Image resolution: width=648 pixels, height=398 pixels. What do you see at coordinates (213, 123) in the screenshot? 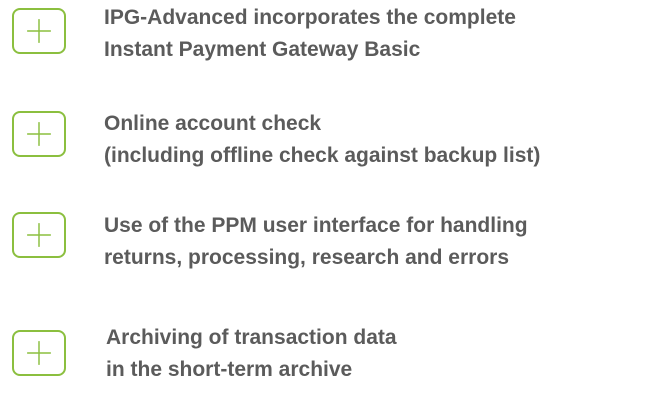
I see `feature-text-line: Online account check` at bounding box center [213, 123].